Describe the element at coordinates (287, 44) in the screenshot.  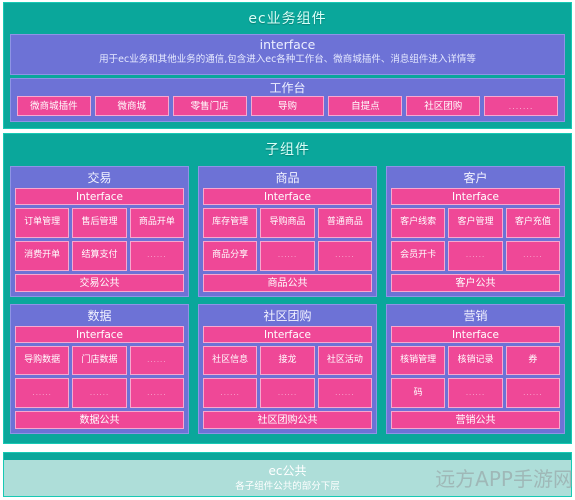
I see `interface-title: interface` at that location.